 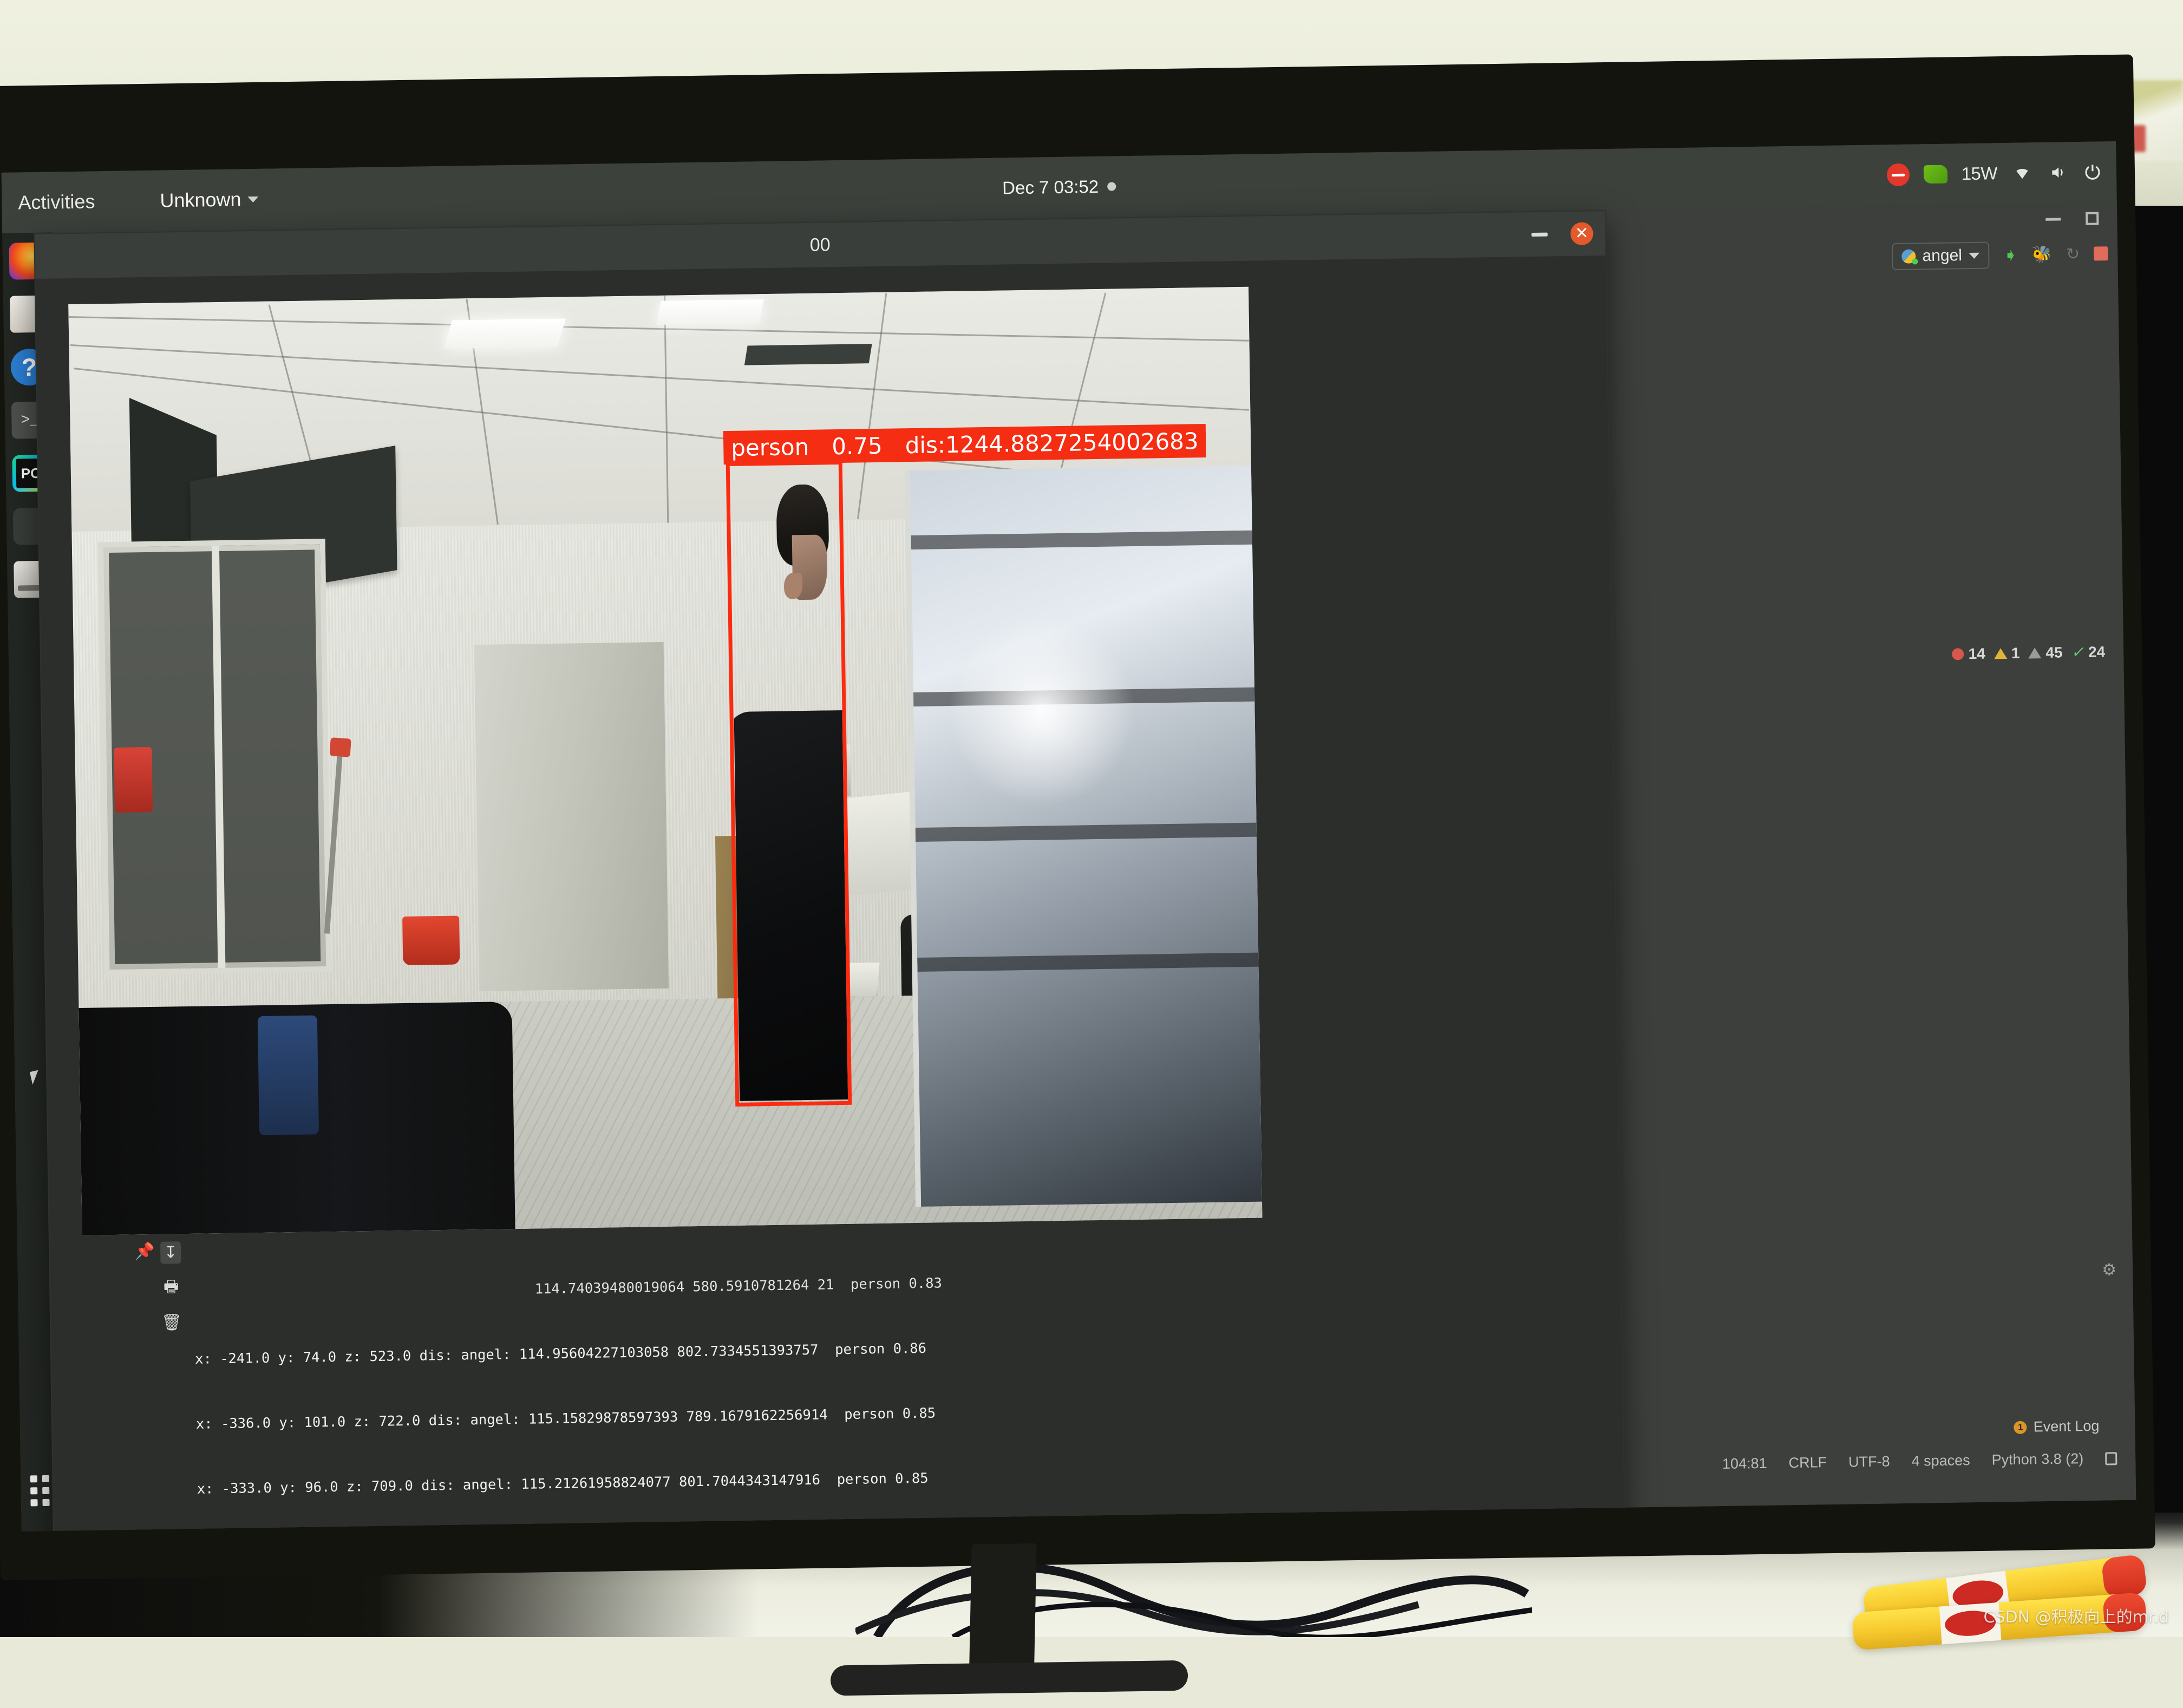 I want to click on file-encoding: UTF-8, so click(x=1869, y=1461).